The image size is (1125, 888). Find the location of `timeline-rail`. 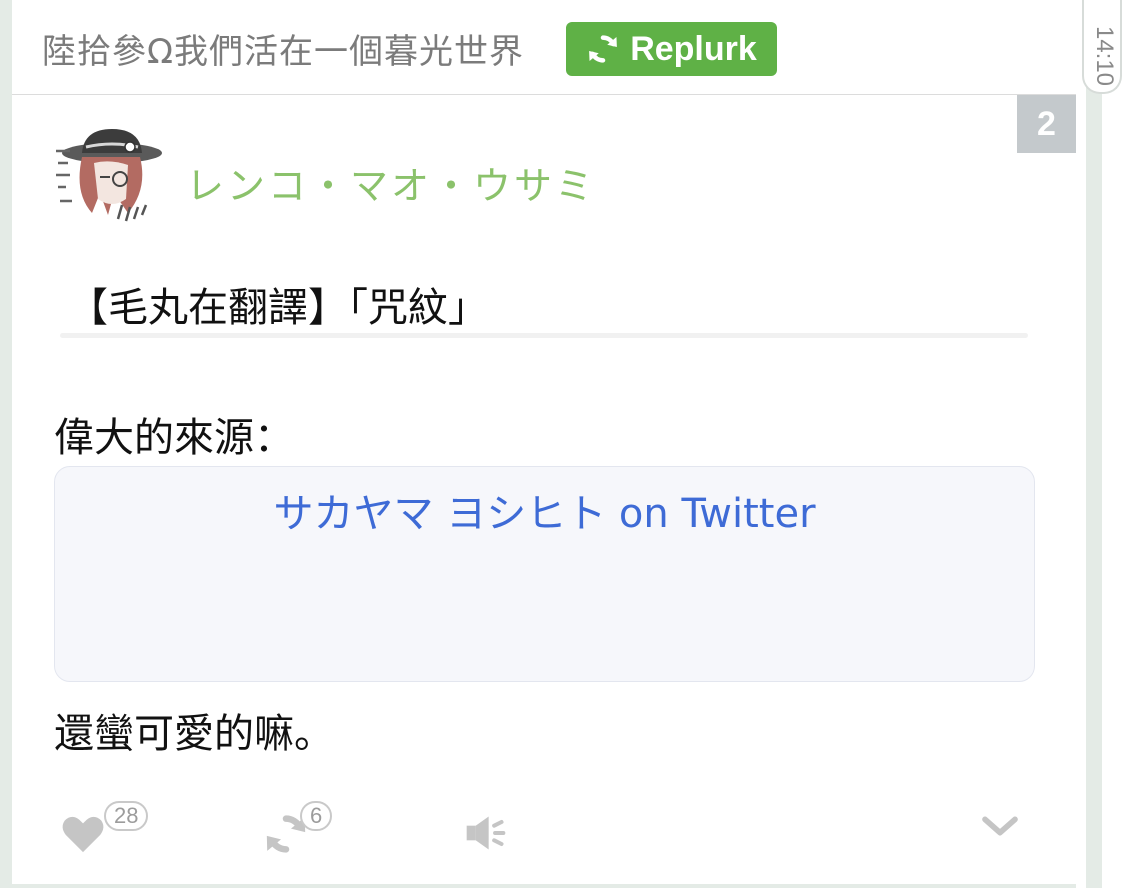

timeline-rail is located at coordinates (1094, 444).